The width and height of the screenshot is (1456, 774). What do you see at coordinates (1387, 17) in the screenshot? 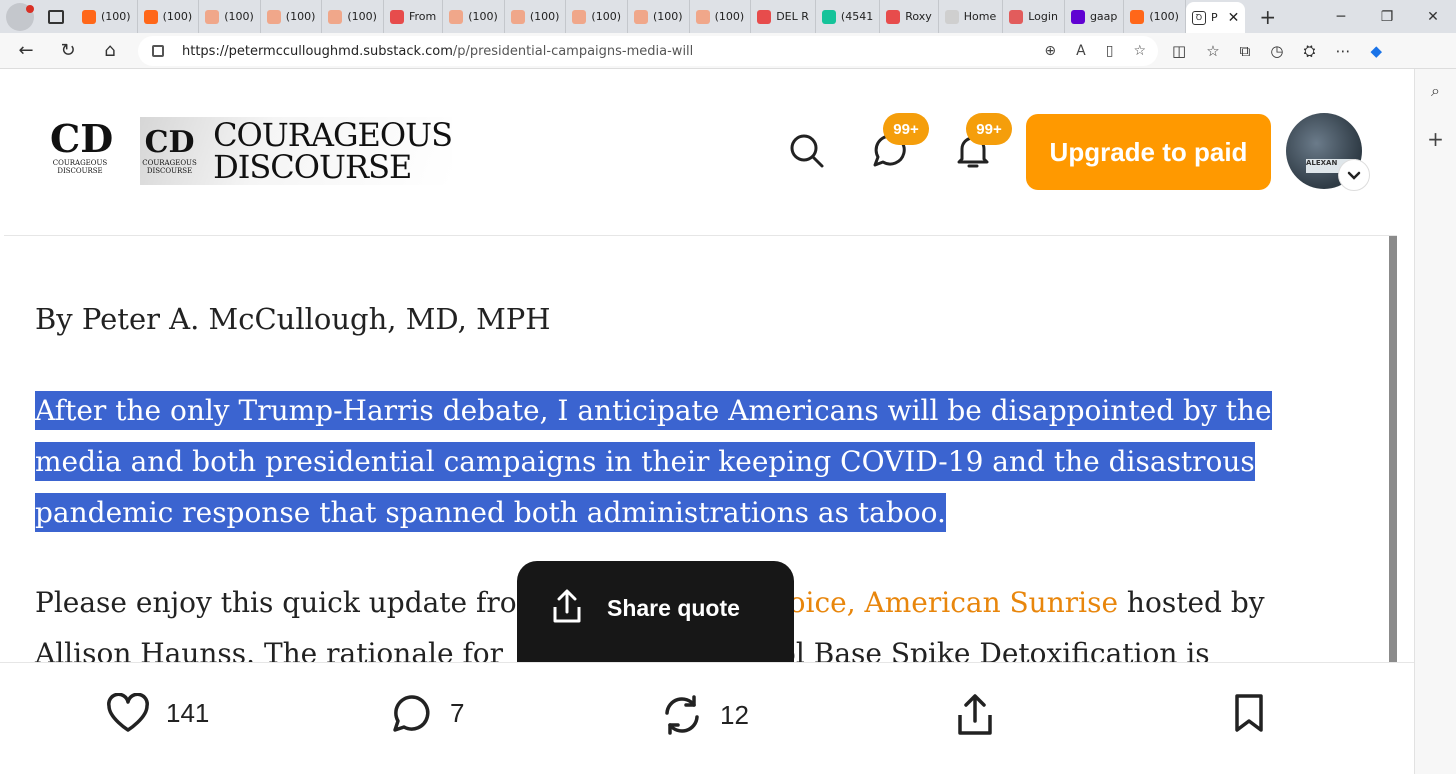
I see `restore-icon: ❐` at bounding box center [1387, 17].